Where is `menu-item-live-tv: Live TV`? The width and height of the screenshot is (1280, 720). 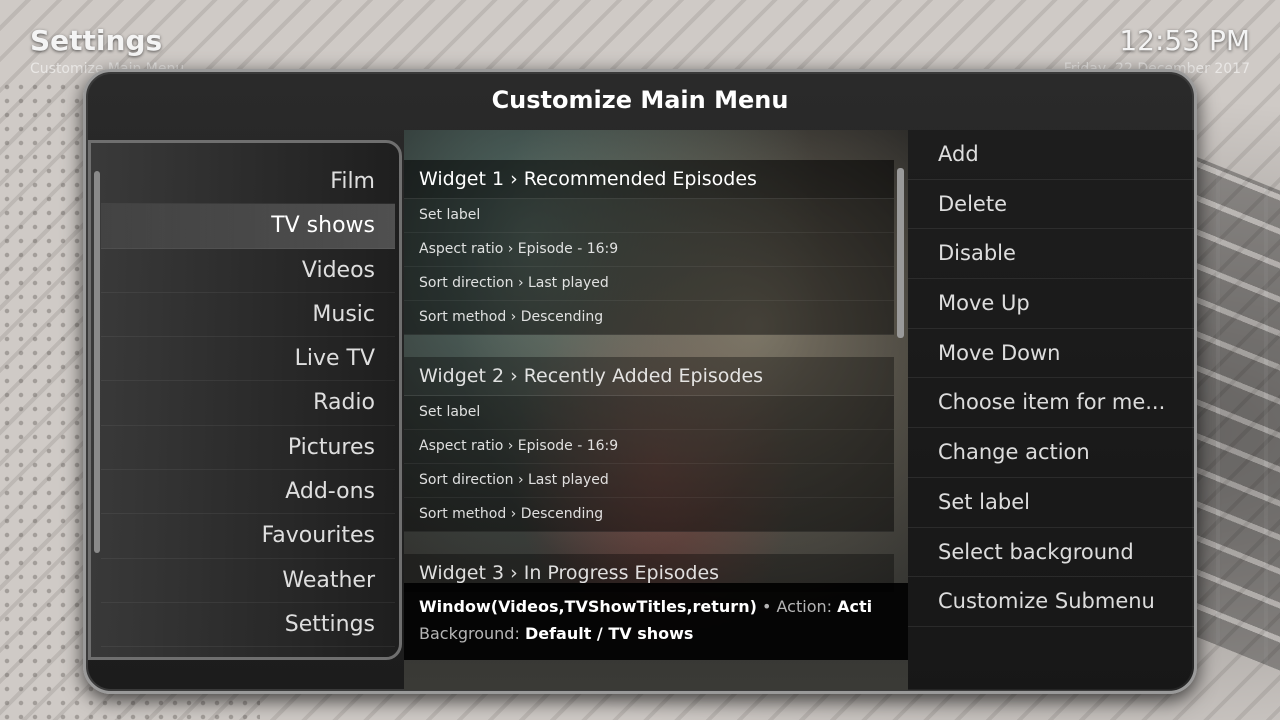
menu-item-live-tv: Live TV is located at coordinates (248, 359).